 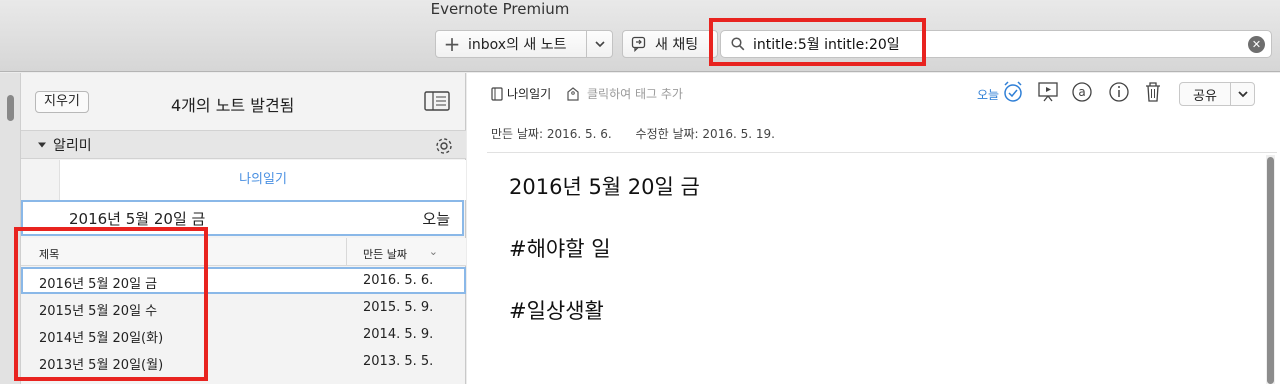 I want to click on new-chat-button: 새 채팅, so click(x=670, y=44).